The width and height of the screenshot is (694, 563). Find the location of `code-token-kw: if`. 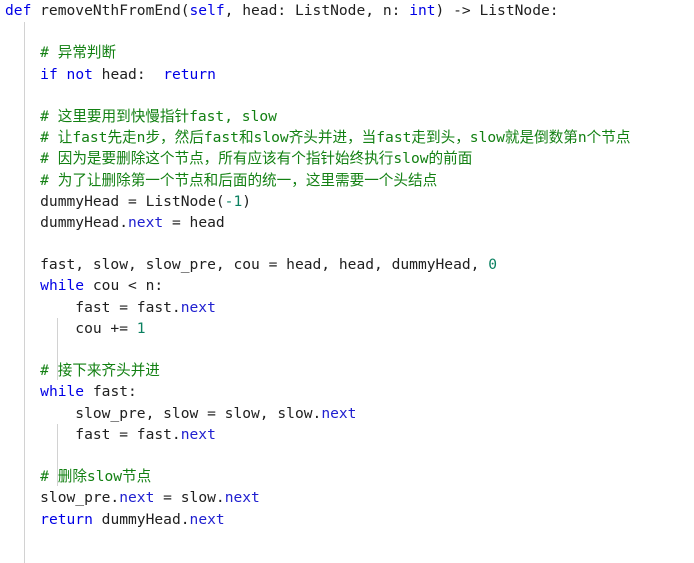

code-token-kw: if is located at coordinates (49, 74).